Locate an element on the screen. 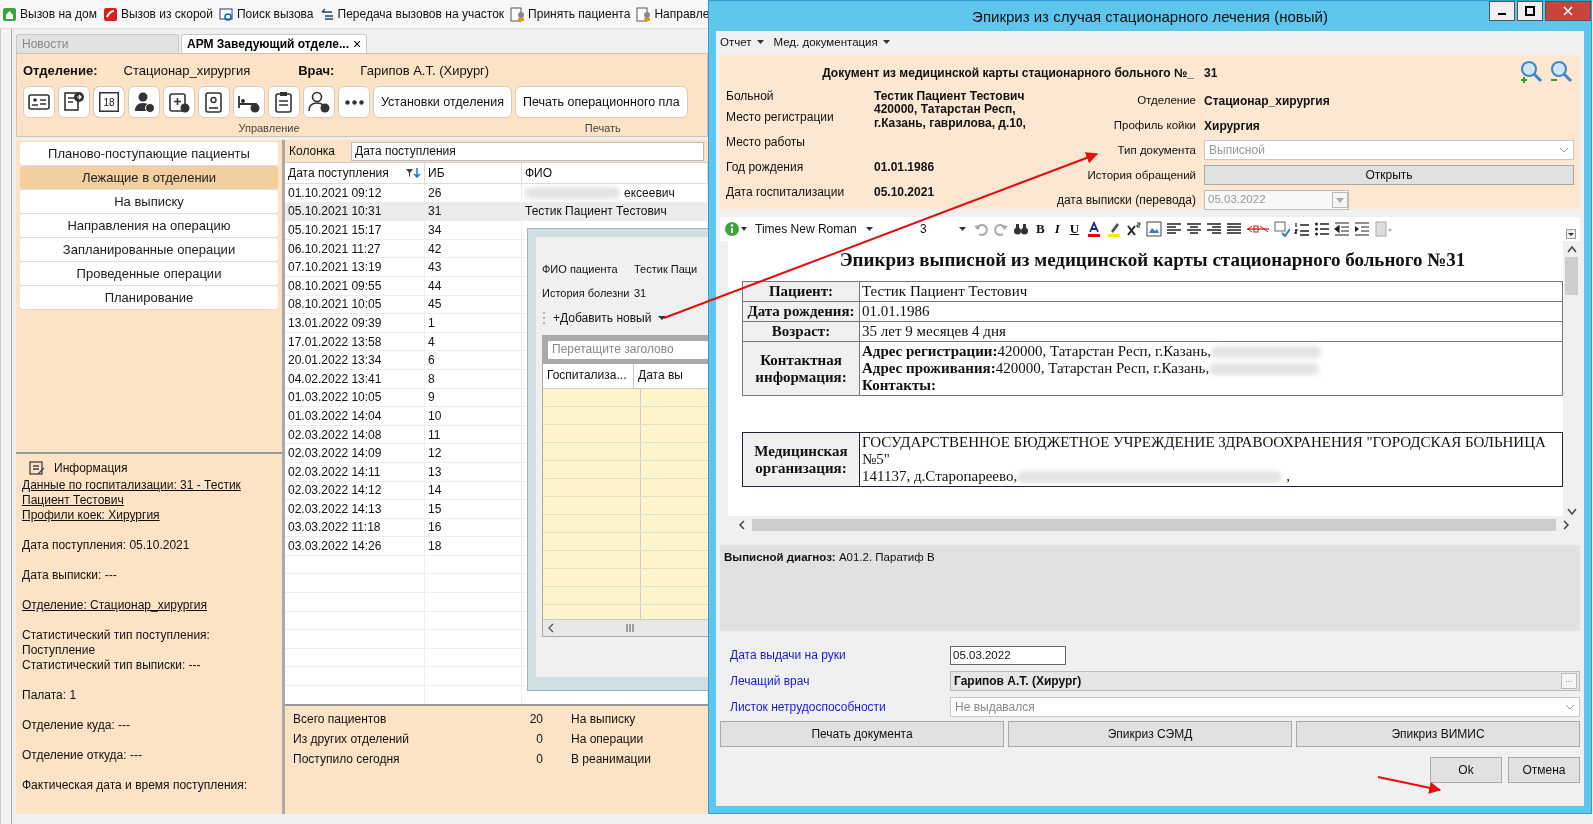  bullet-list-icon is located at coordinates (1322, 229).